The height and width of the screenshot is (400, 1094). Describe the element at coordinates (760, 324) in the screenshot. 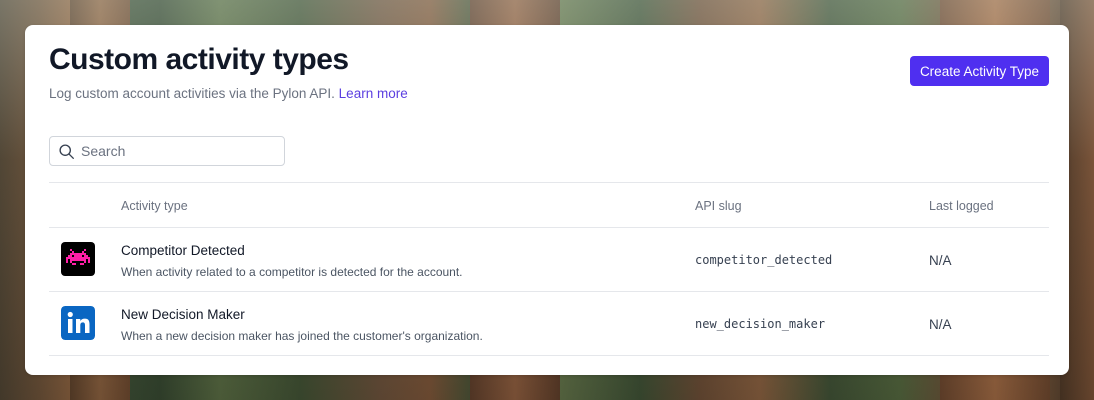

I see `api-slug: new_decision_maker` at that location.